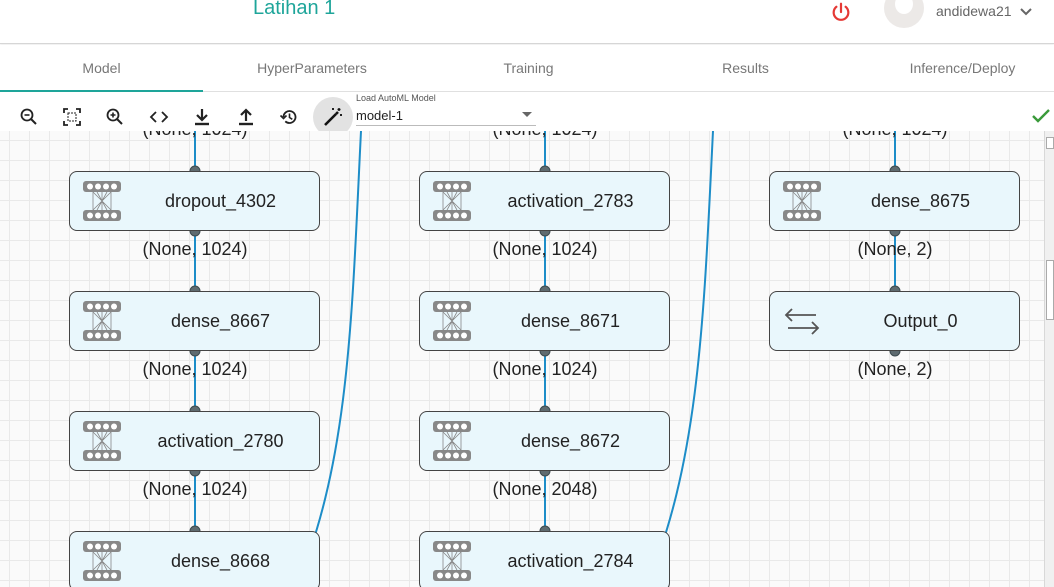 This screenshot has height=587, width=1054. I want to click on automl-model-select: Load AutoML Model model-1, so click(446, 109).